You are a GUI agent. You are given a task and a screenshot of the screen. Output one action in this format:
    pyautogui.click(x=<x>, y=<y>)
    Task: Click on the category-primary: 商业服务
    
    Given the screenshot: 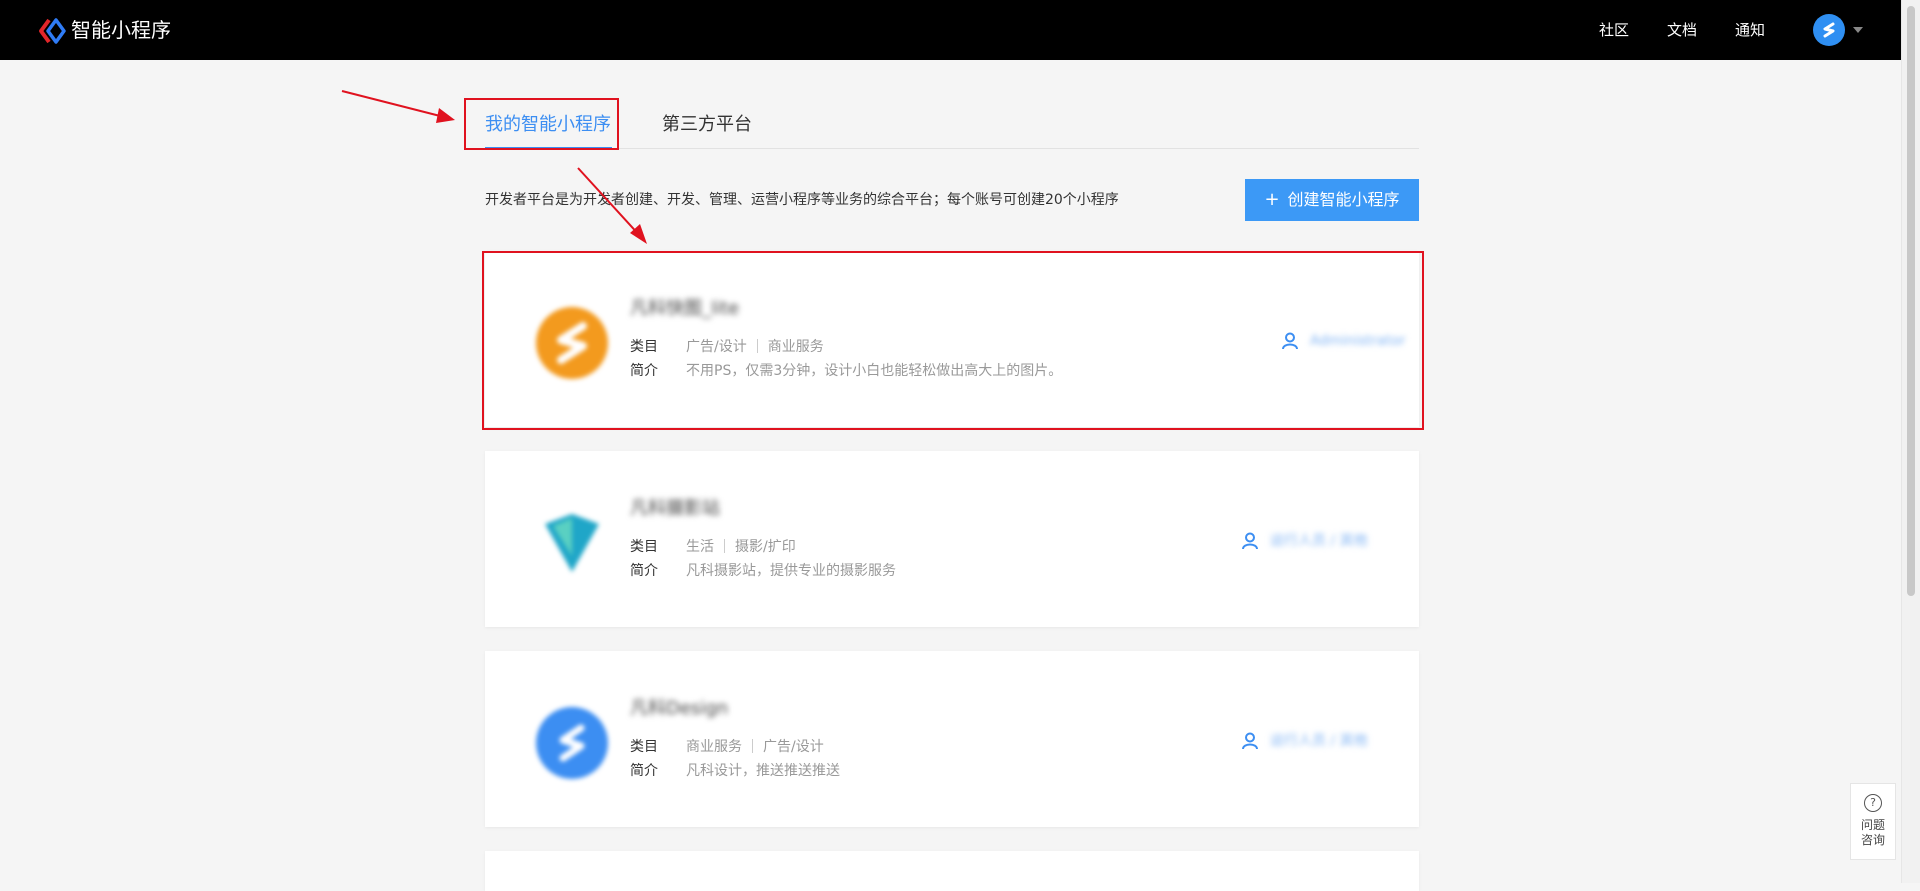 What is the action you would take?
    pyautogui.click(x=714, y=747)
    